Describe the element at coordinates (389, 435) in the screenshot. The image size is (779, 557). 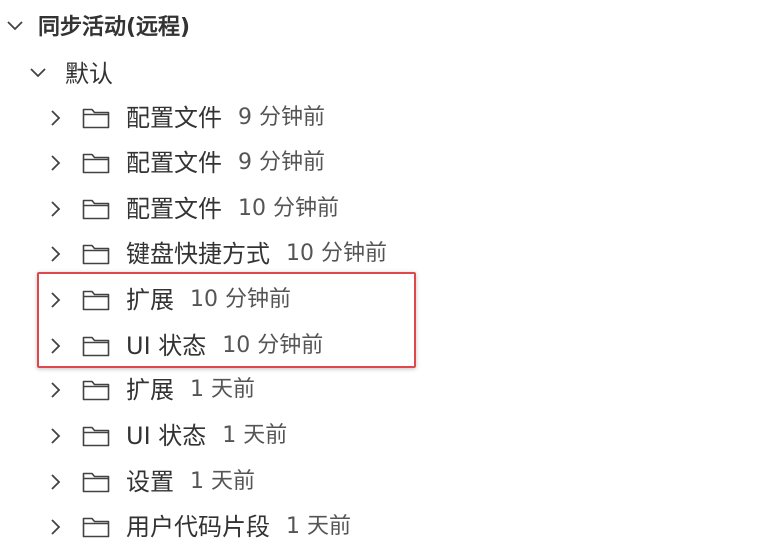
I see `list-item: UI 状态 1 天前` at that location.